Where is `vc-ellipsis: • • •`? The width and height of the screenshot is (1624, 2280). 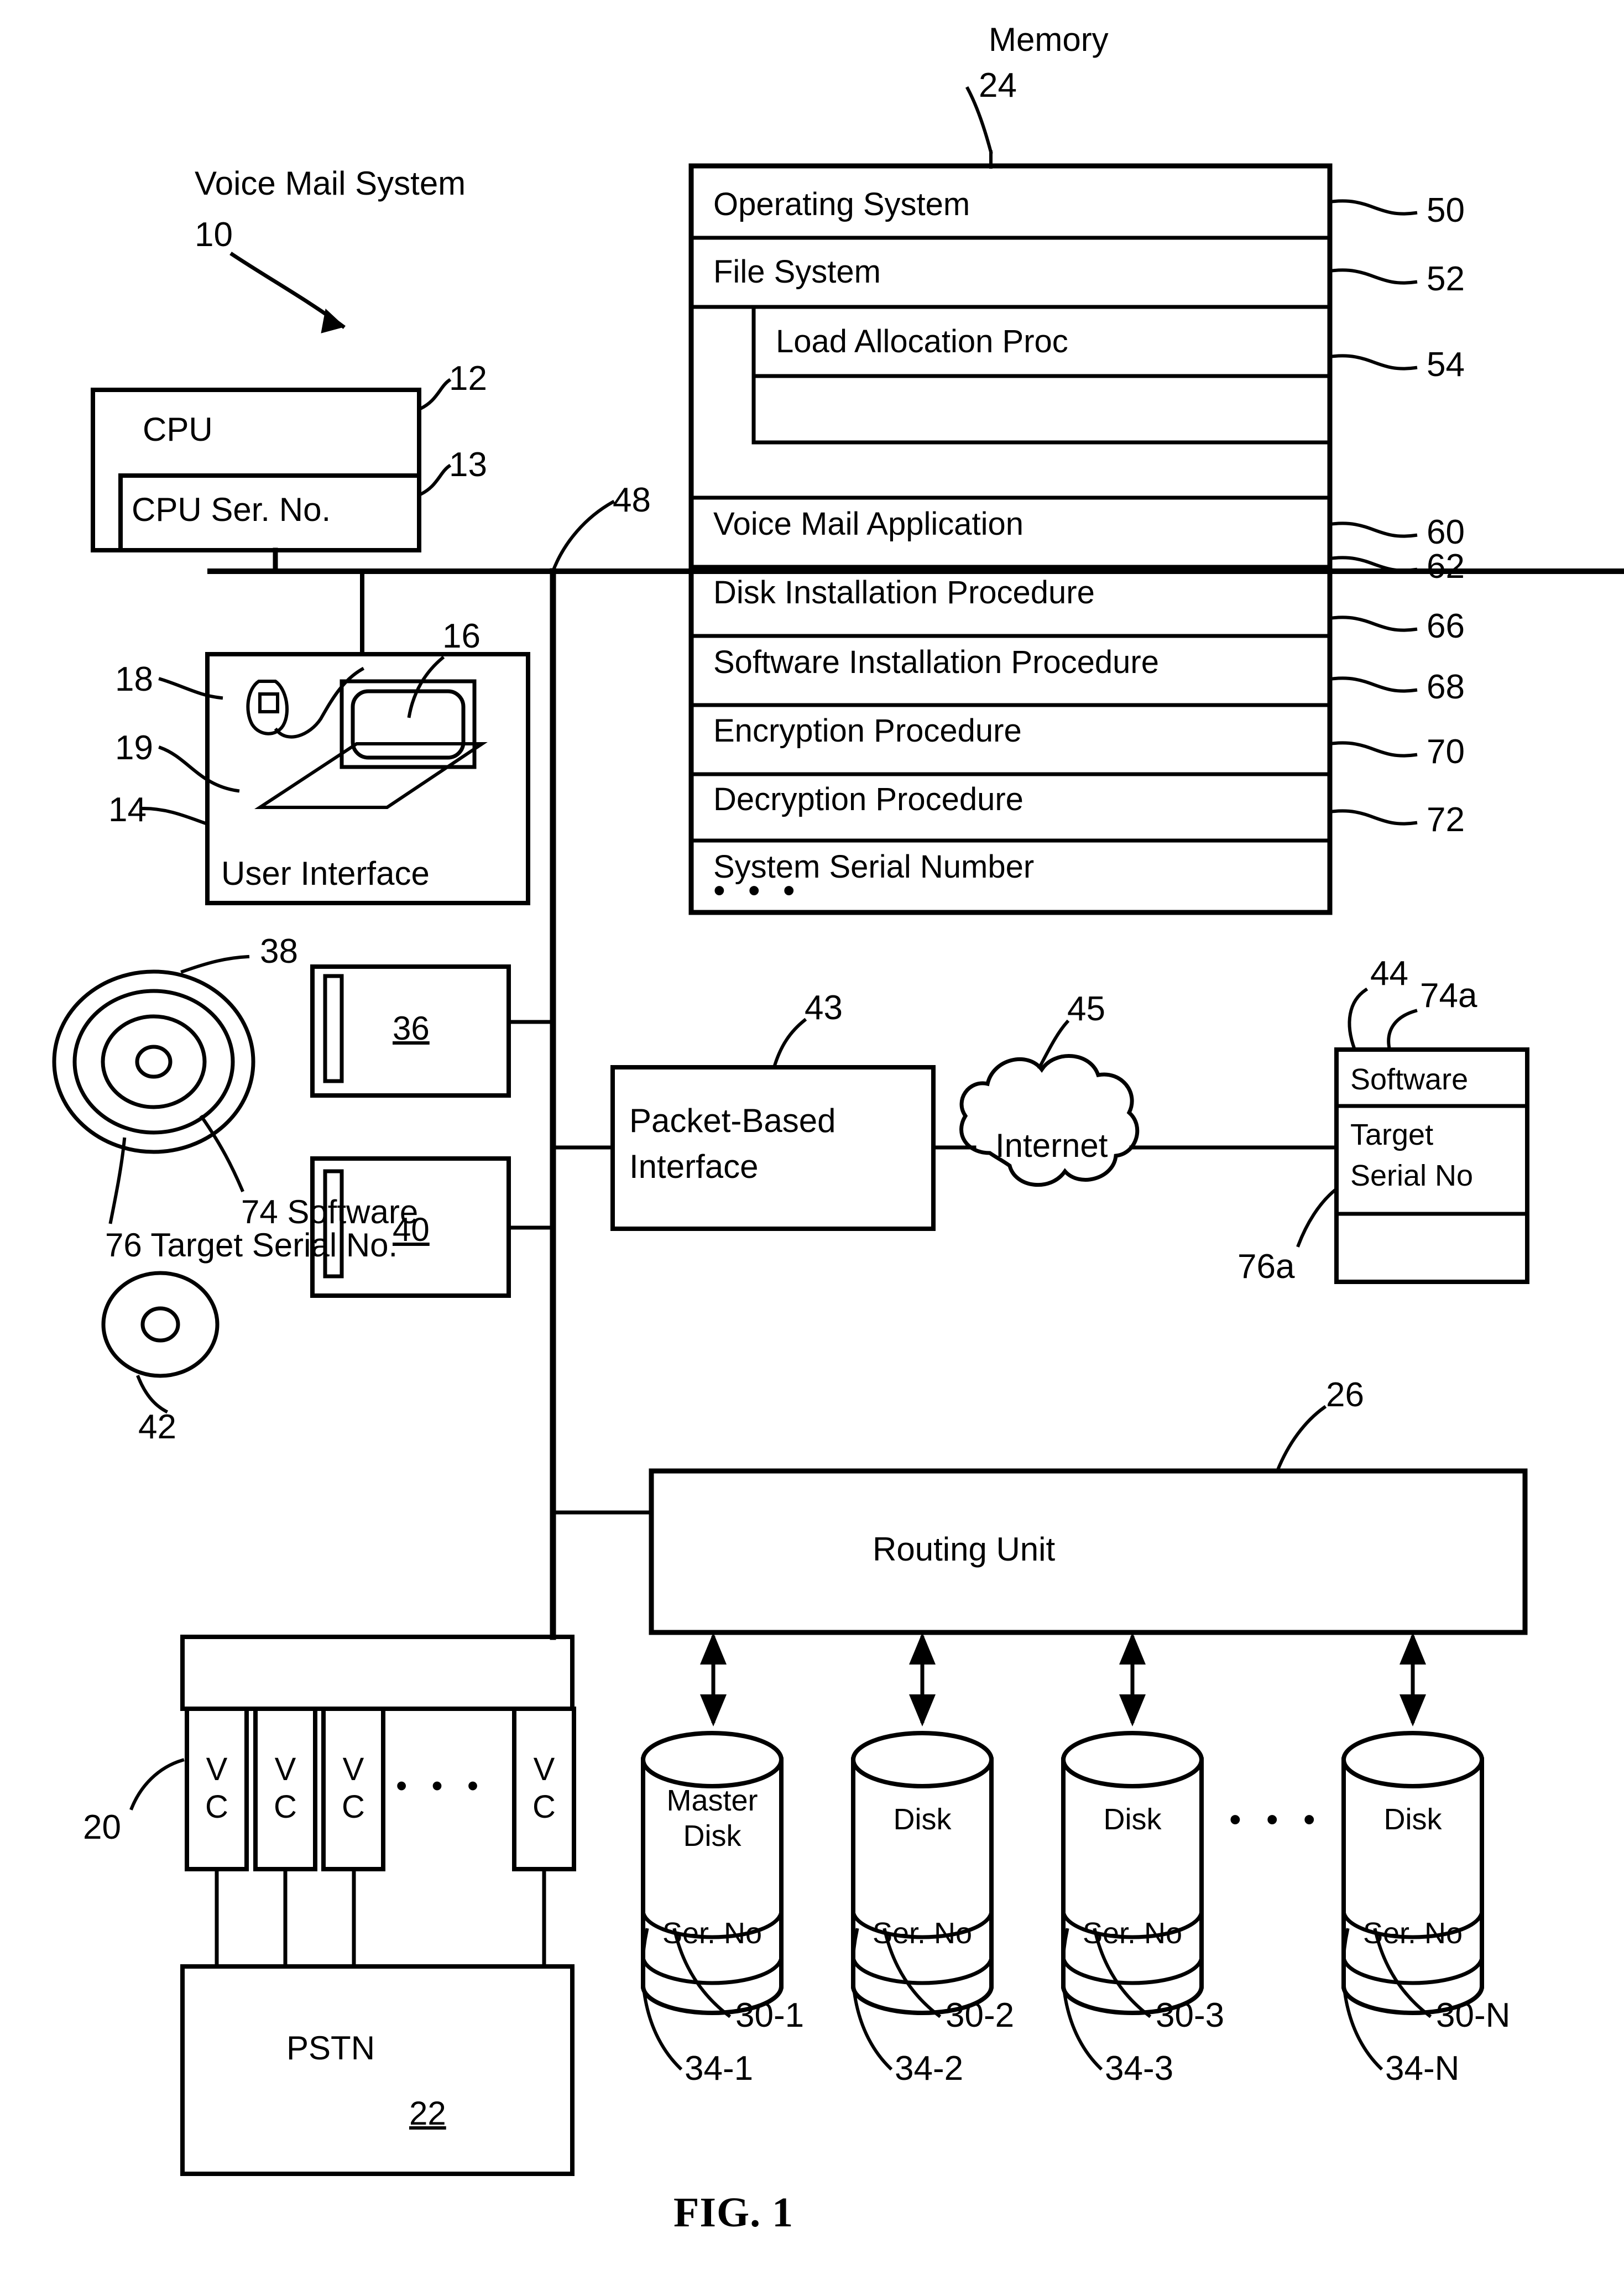 vc-ellipsis: • • • is located at coordinates (441, 1786).